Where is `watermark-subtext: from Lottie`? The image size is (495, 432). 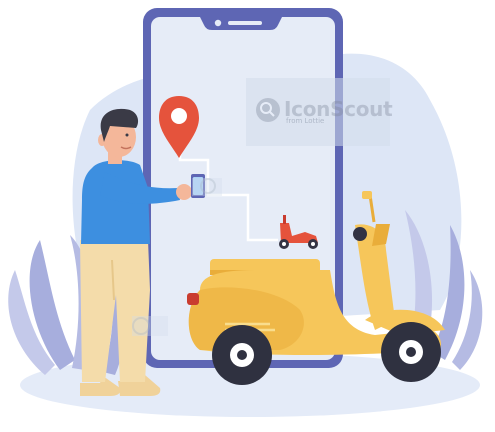 watermark-subtext: from Lottie is located at coordinates (305, 121).